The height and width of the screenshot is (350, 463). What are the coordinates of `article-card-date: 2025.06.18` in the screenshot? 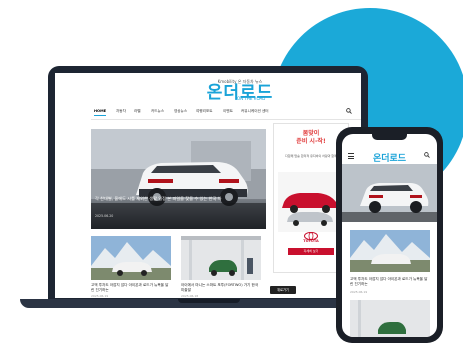 It's located at (190, 296).